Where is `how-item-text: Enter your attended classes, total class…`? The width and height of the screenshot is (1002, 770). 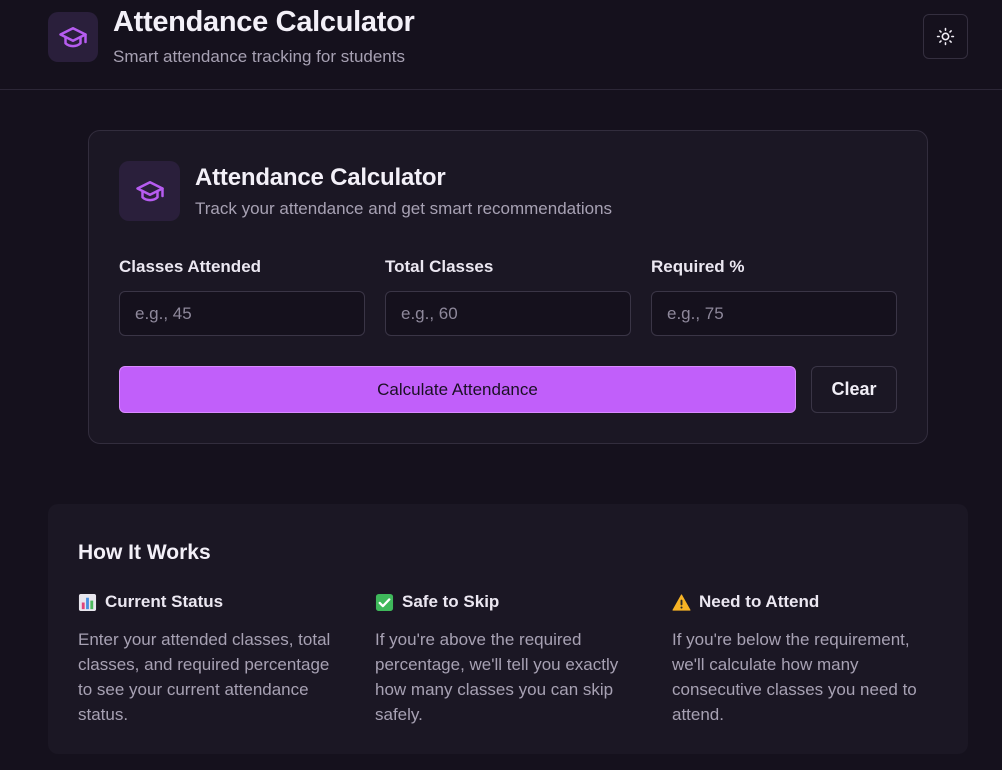
how-item-text: Enter your attended classes, total class… is located at coordinates (204, 677).